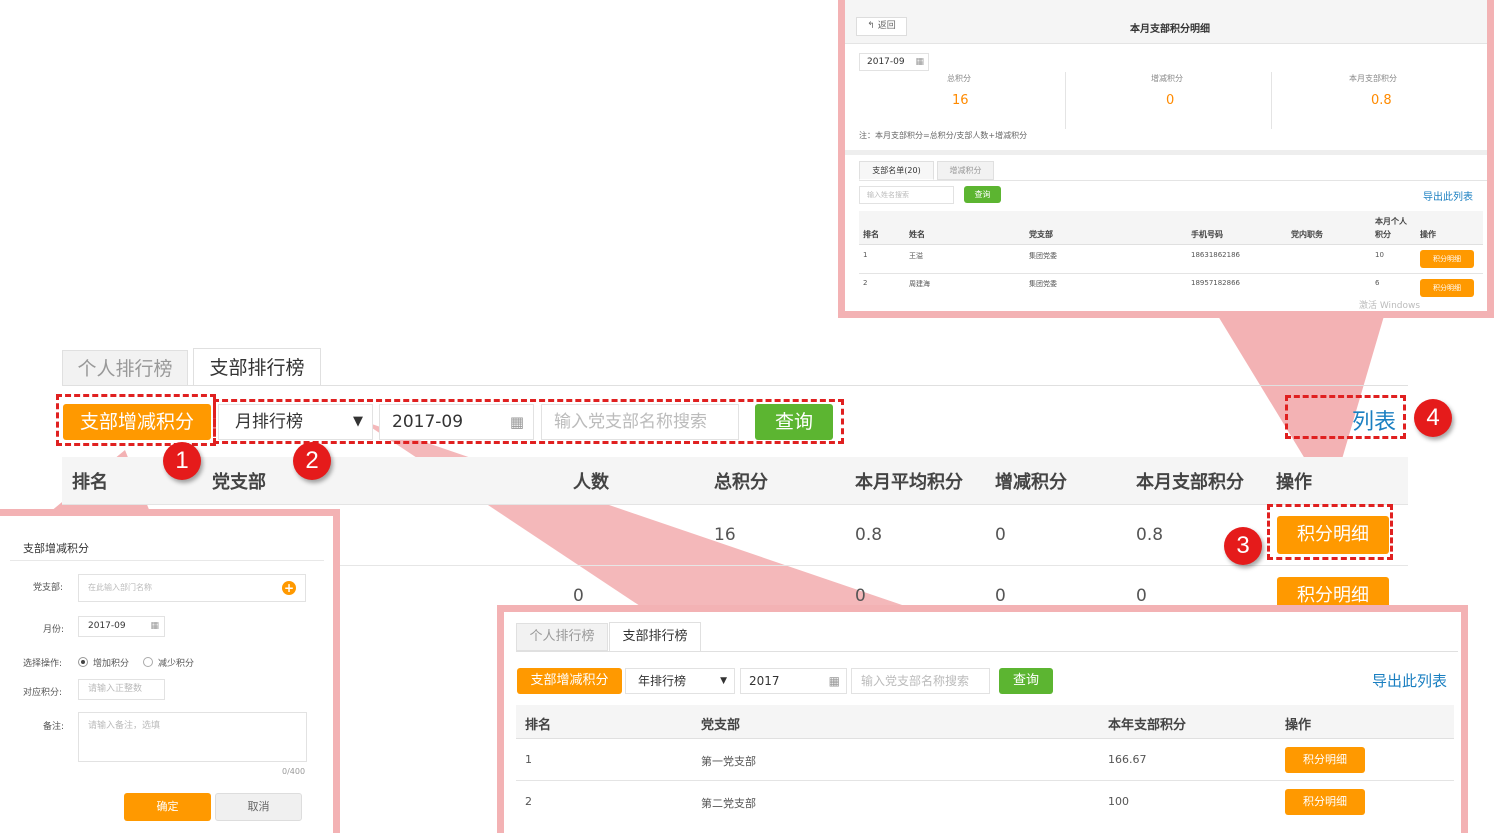 This screenshot has height=833, width=1494. Describe the element at coordinates (1447, 288) in the screenshot. I see `drow2-detail-button: 积分明细` at that location.